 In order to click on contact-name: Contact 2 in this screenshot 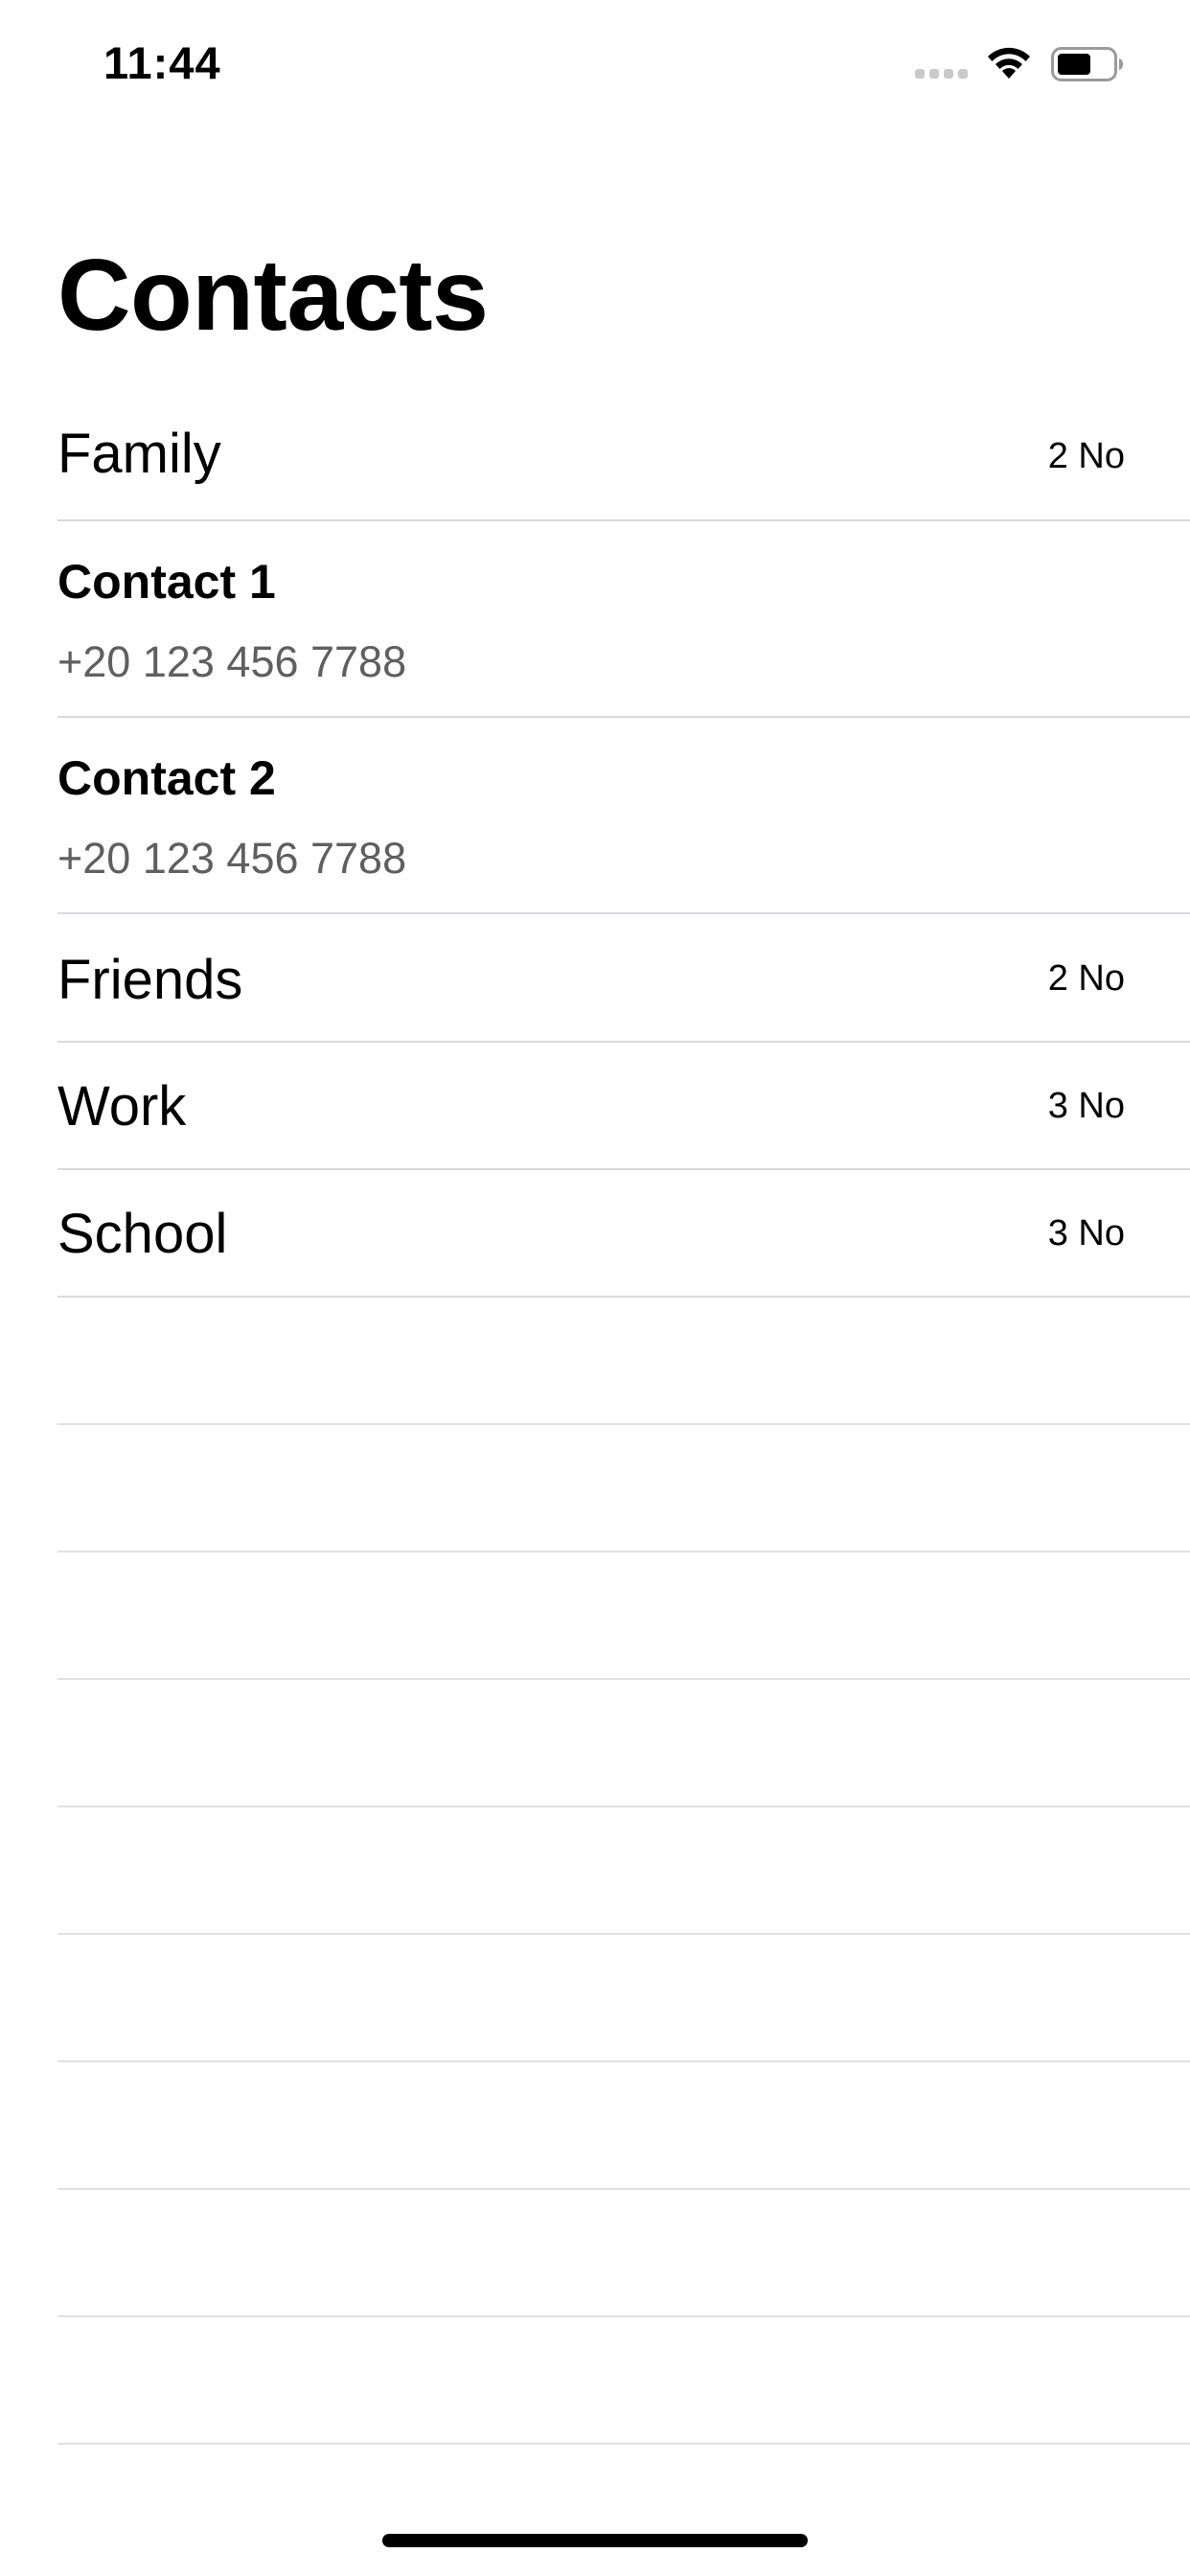, I will do `click(167, 778)`.